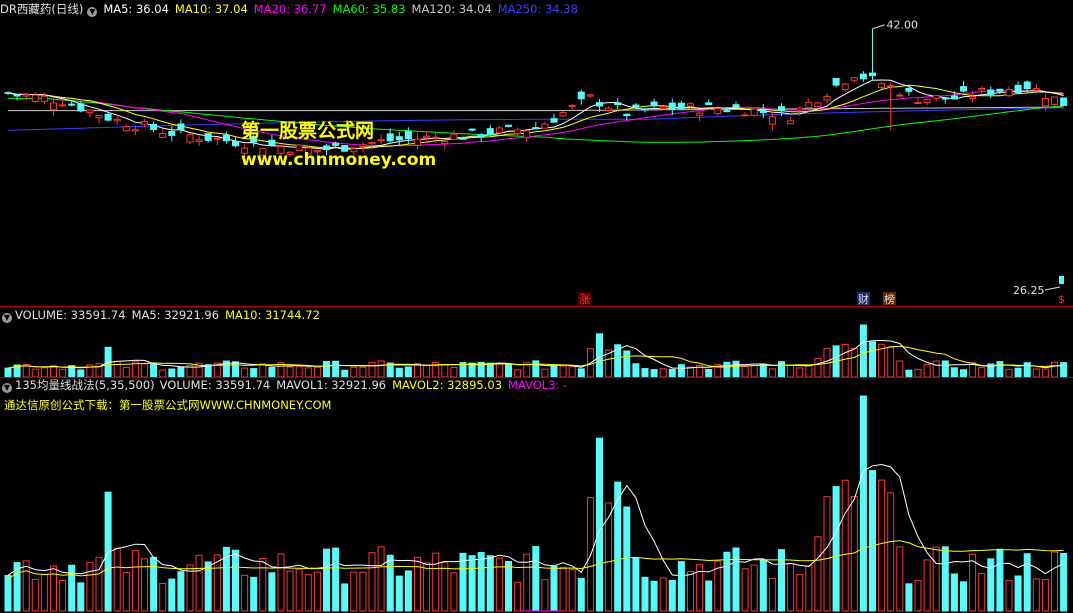  I want to click on event-marker-1: 财, so click(863, 298).